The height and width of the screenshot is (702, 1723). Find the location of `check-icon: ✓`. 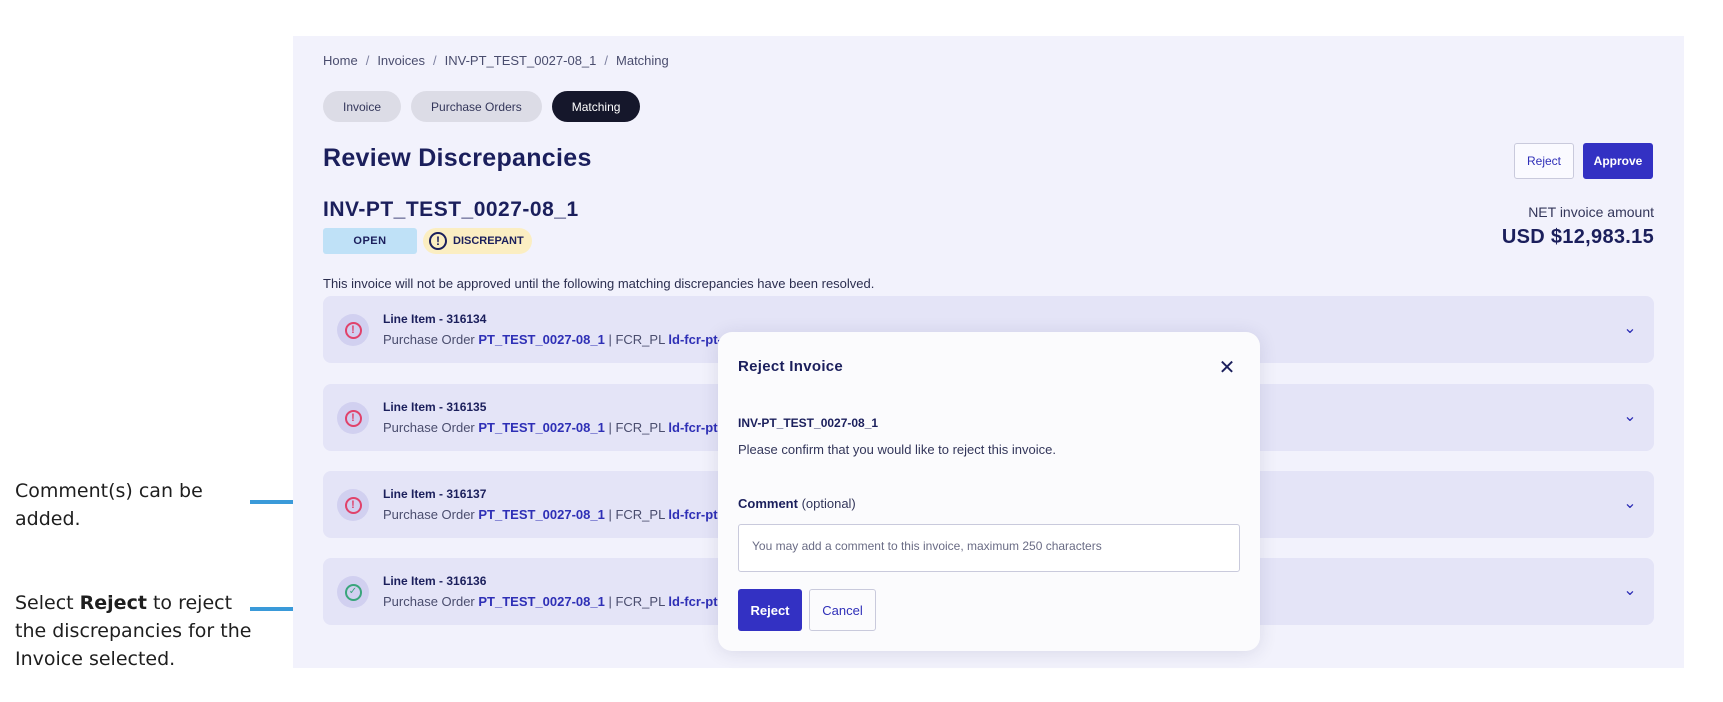

check-icon: ✓ is located at coordinates (353, 592).